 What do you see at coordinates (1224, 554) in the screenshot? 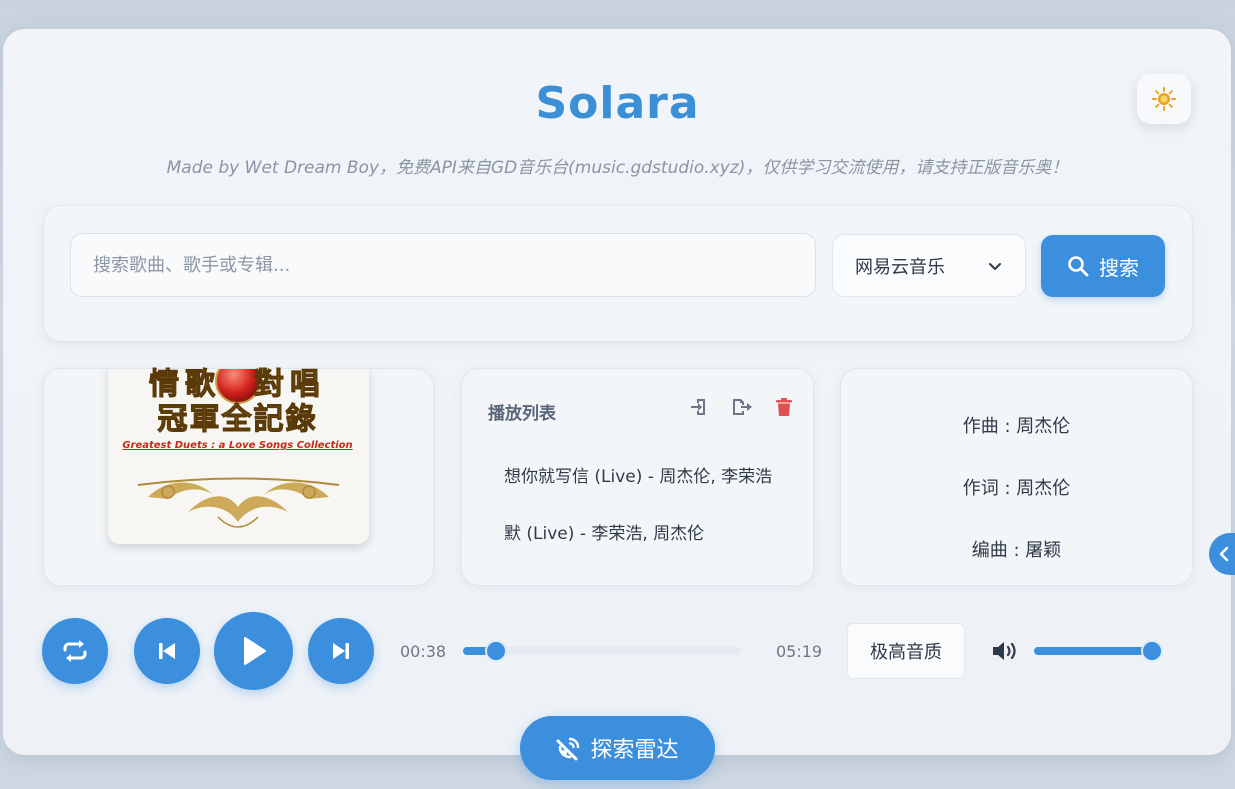
I see `chevron-left-icon` at bounding box center [1224, 554].